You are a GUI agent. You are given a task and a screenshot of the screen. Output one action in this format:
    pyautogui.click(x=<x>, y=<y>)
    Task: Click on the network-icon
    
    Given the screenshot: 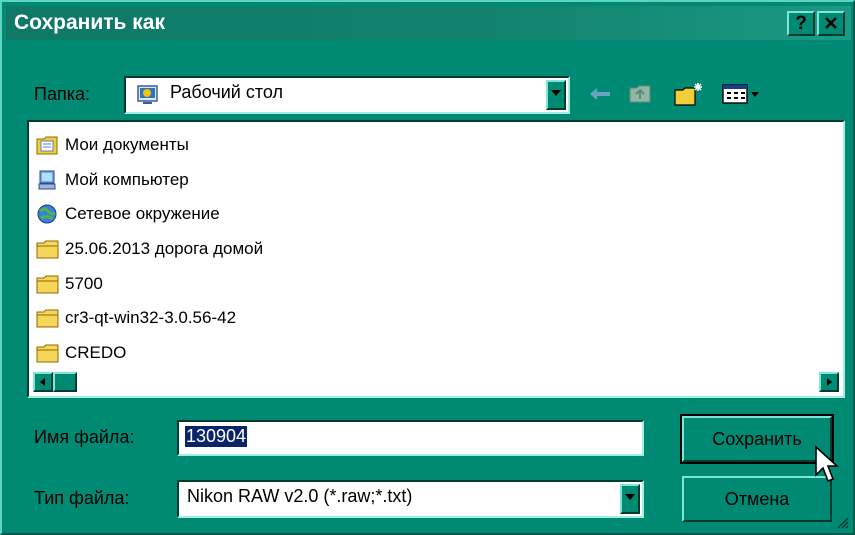 What is the action you would take?
    pyautogui.click(x=47, y=214)
    